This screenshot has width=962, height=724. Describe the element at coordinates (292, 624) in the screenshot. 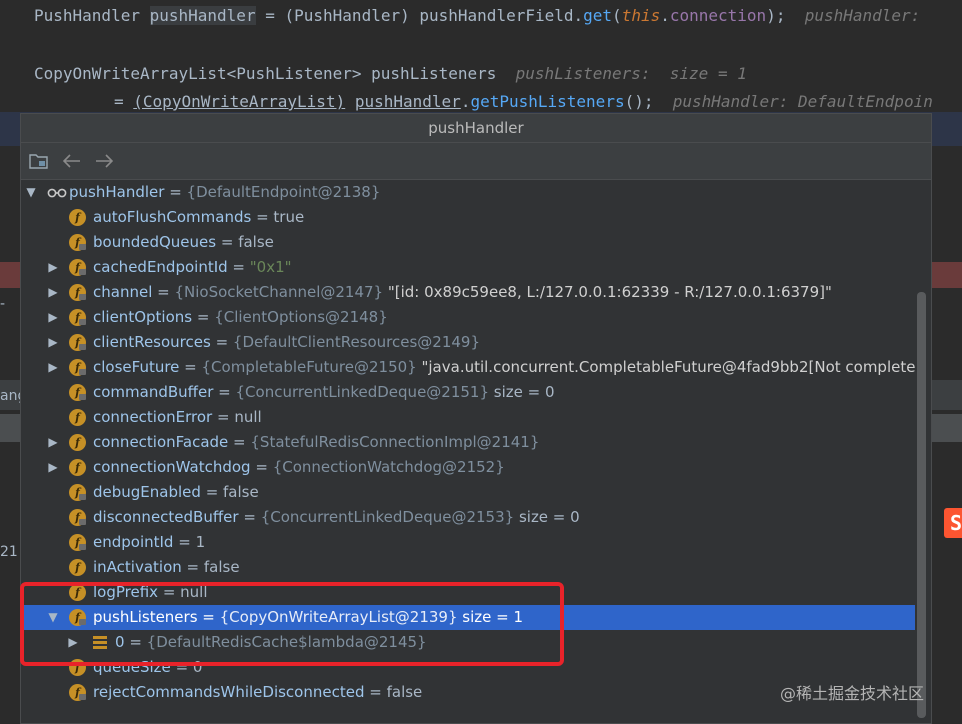

I see `red-highlight-annotation` at that location.